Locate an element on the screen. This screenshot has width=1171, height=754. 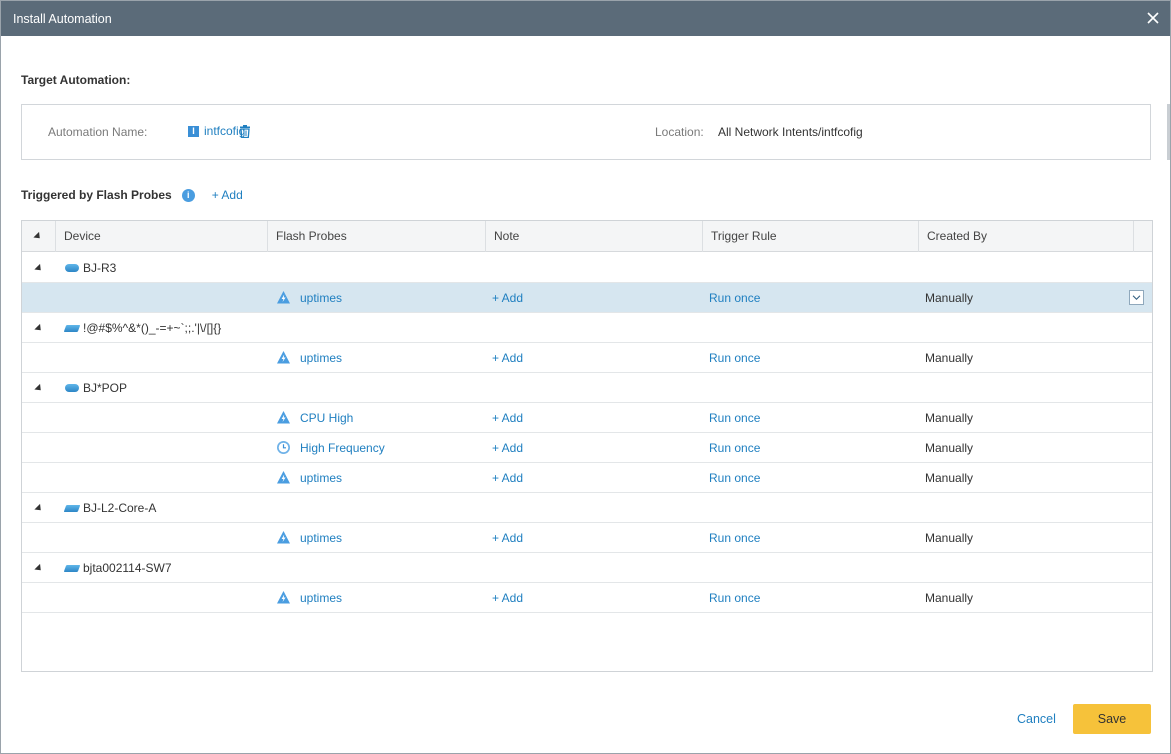
target-automation-box: Automation Name: I intfcofig Location is located at coordinates (586, 132).